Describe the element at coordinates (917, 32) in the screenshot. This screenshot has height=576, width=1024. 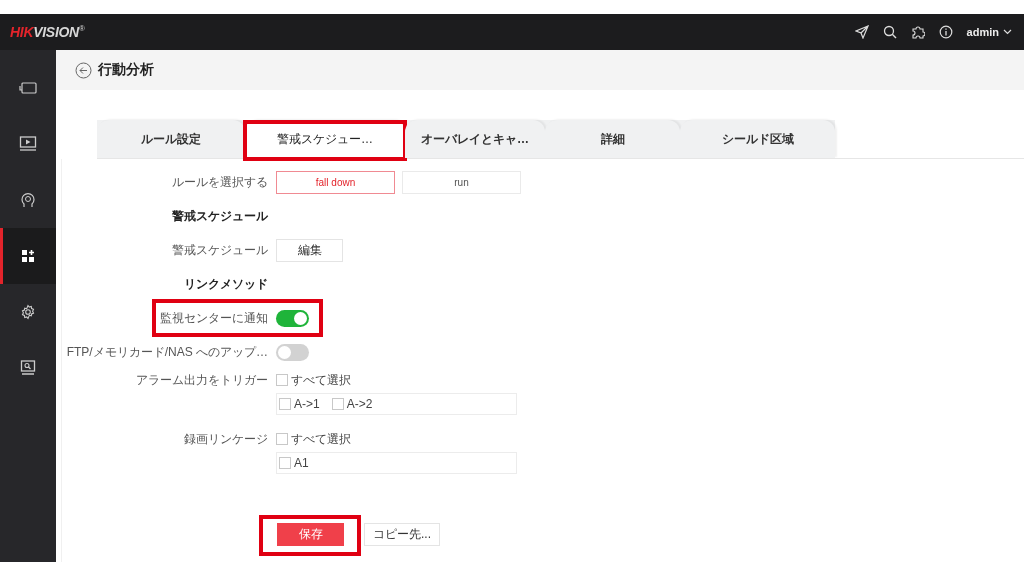
I see `puzzle-icon` at that location.